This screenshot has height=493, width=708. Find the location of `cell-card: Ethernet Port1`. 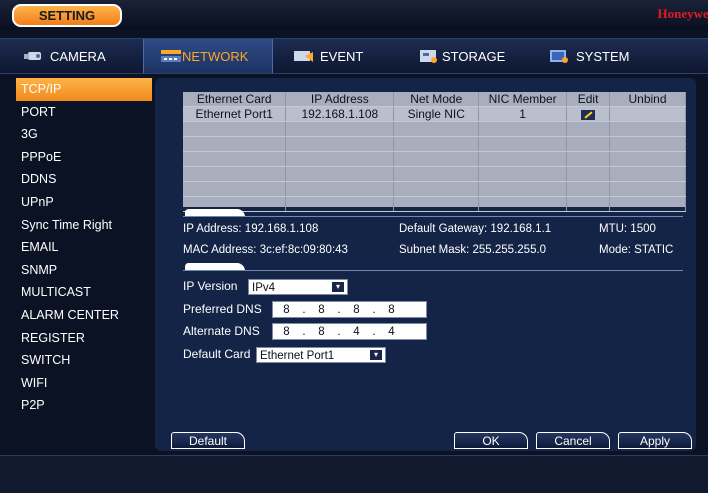

cell-card: Ethernet Port1 is located at coordinates (235, 114).